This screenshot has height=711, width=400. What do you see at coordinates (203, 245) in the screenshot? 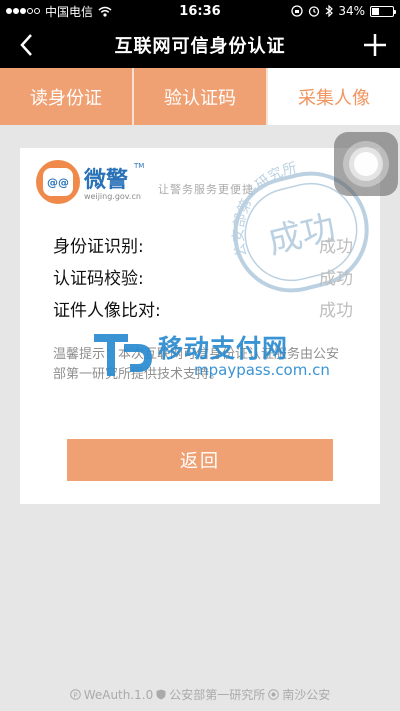
I see `result-row-id-card: 身份证识别: 成功` at bounding box center [203, 245].